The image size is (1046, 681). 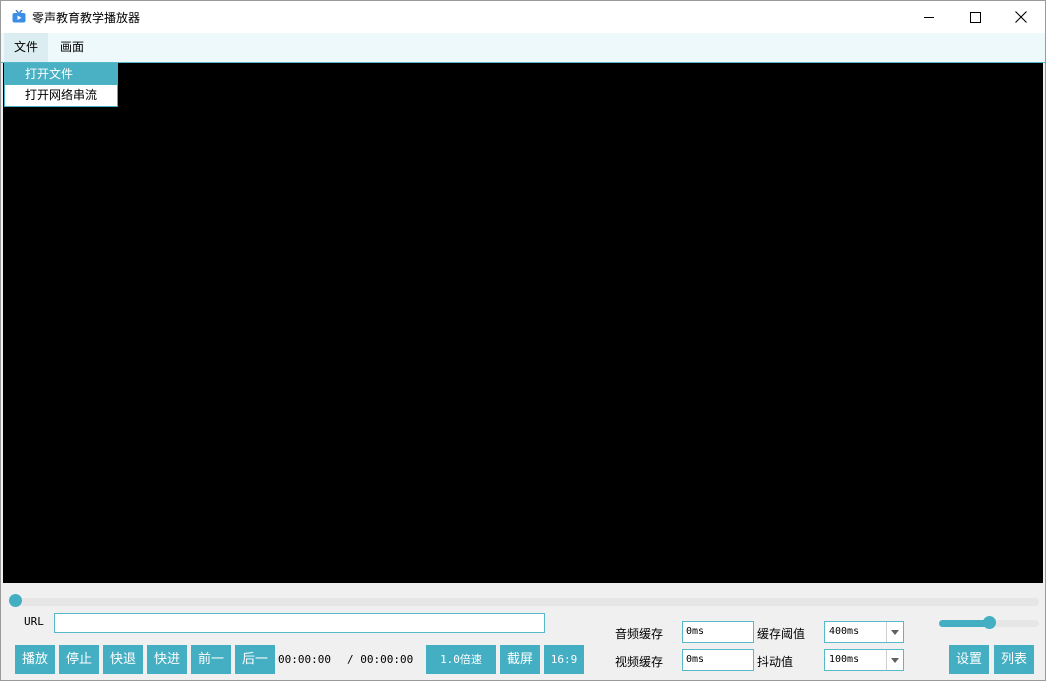 What do you see at coordinates (520, 659) in the screenshot?
I see `screenshot-button: 截屏` at bounding box center [520, 659].